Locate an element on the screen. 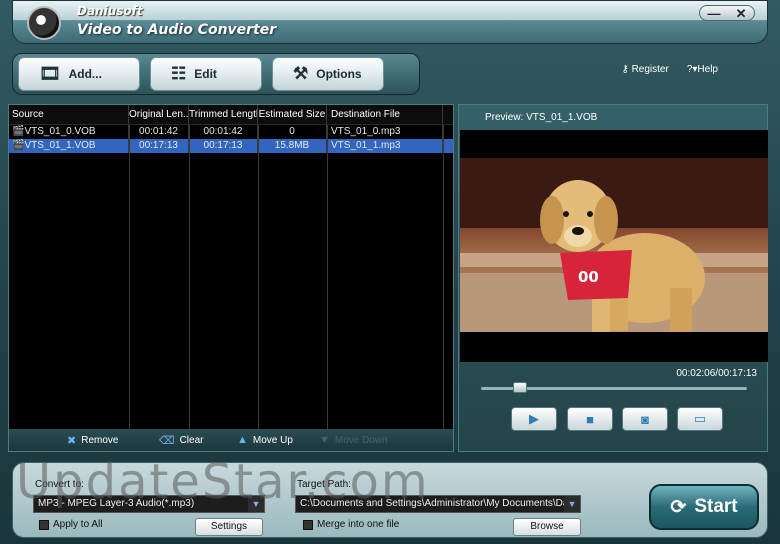 This screenshot has height=544, width=780. format-select: MP3 - MPEG Layer-3 Audio(*.mp3) ▼ is located at coordinates (149, 504).